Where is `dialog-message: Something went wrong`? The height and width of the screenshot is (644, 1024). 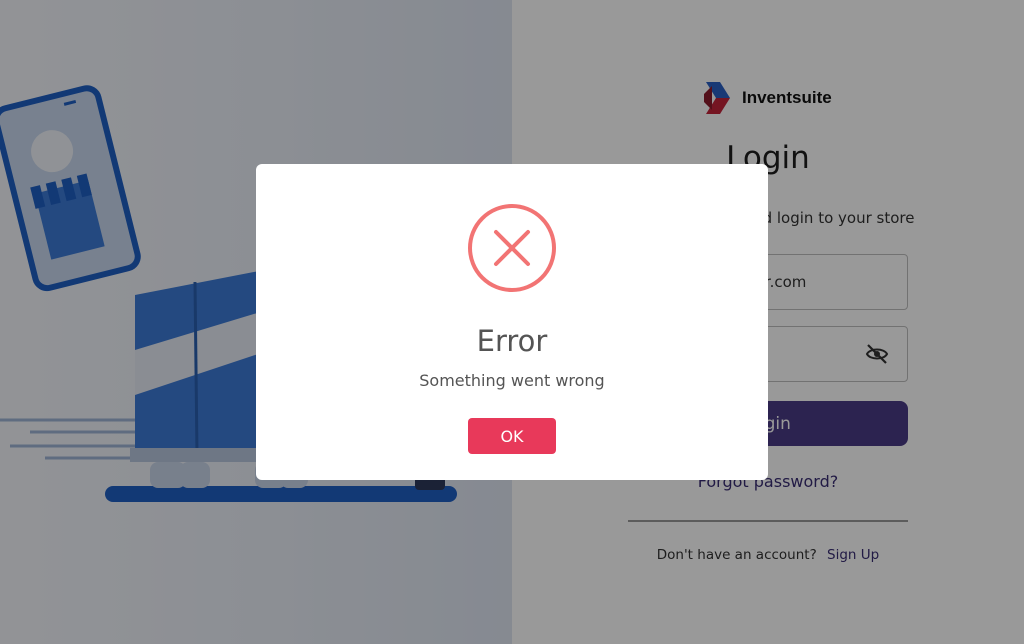
dialog-message: Something went wrong is located at coordinates (512, 380).